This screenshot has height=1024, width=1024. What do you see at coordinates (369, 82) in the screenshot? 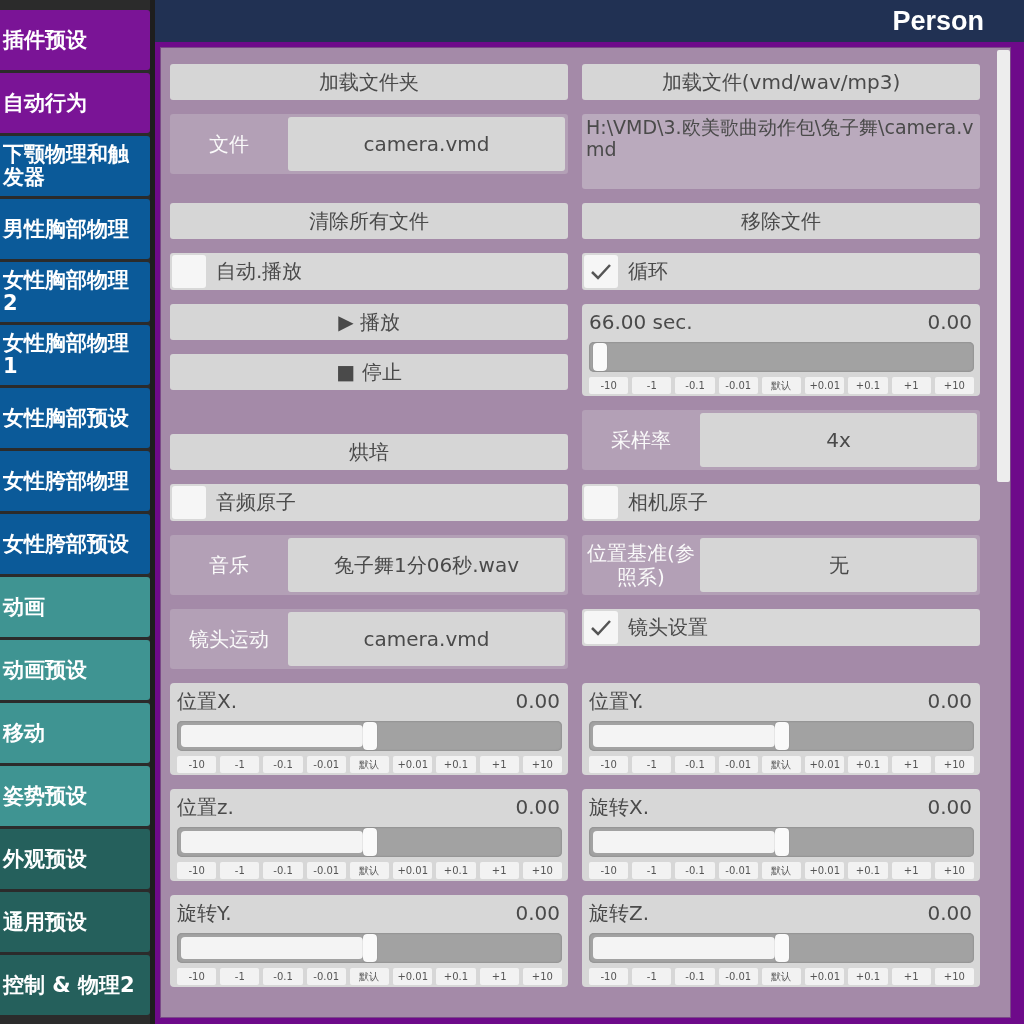
I see `button: 加载文件夹` at bounding box center [369, 82].